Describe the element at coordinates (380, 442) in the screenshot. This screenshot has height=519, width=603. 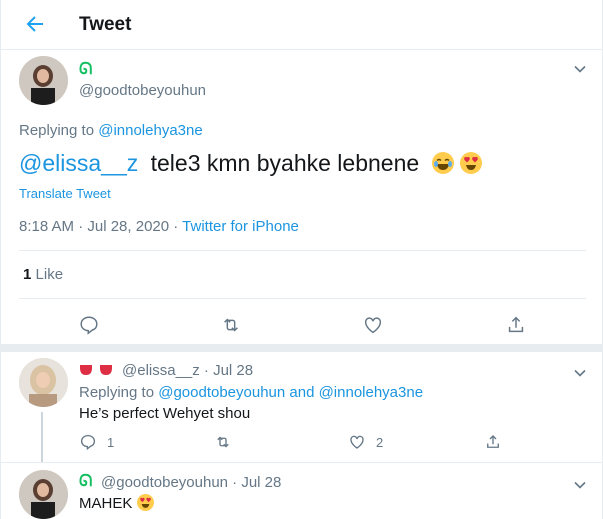
I see `like-count: 2` at that location.